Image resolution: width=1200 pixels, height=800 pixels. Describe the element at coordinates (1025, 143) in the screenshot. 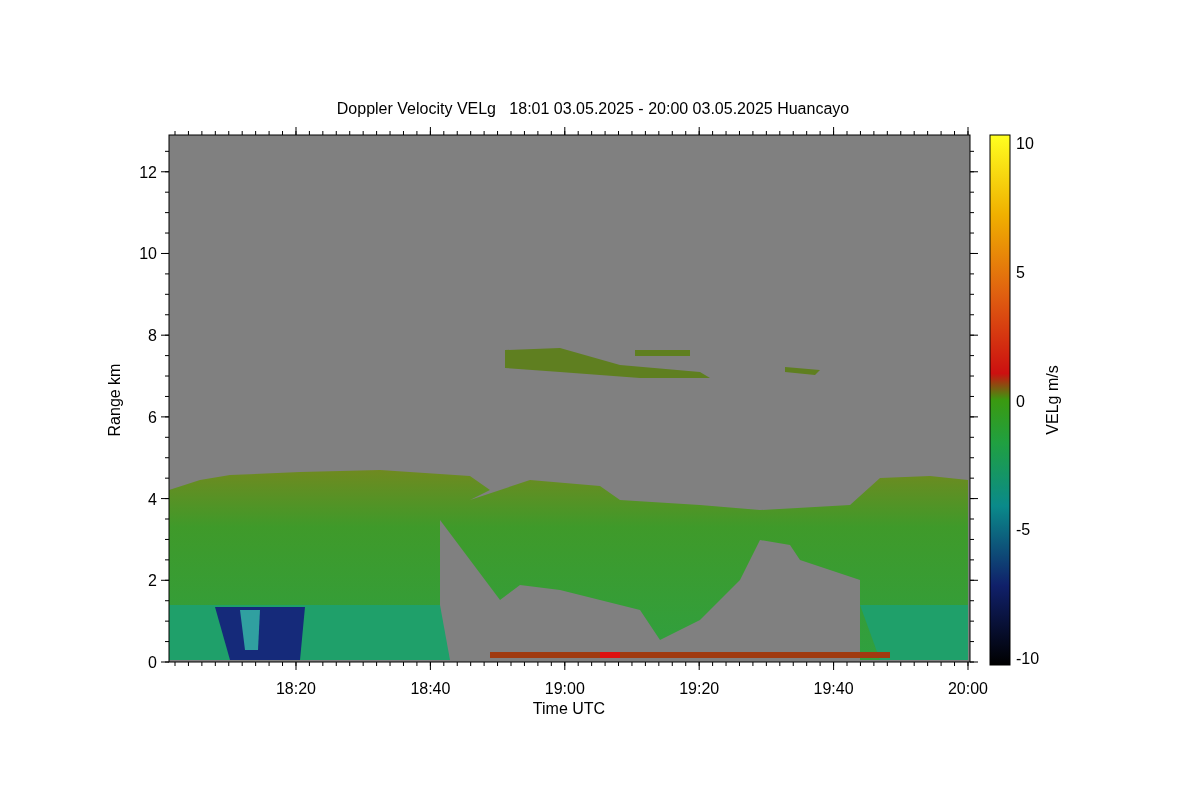

I see `colorbar-tick-label: 10` at that location.